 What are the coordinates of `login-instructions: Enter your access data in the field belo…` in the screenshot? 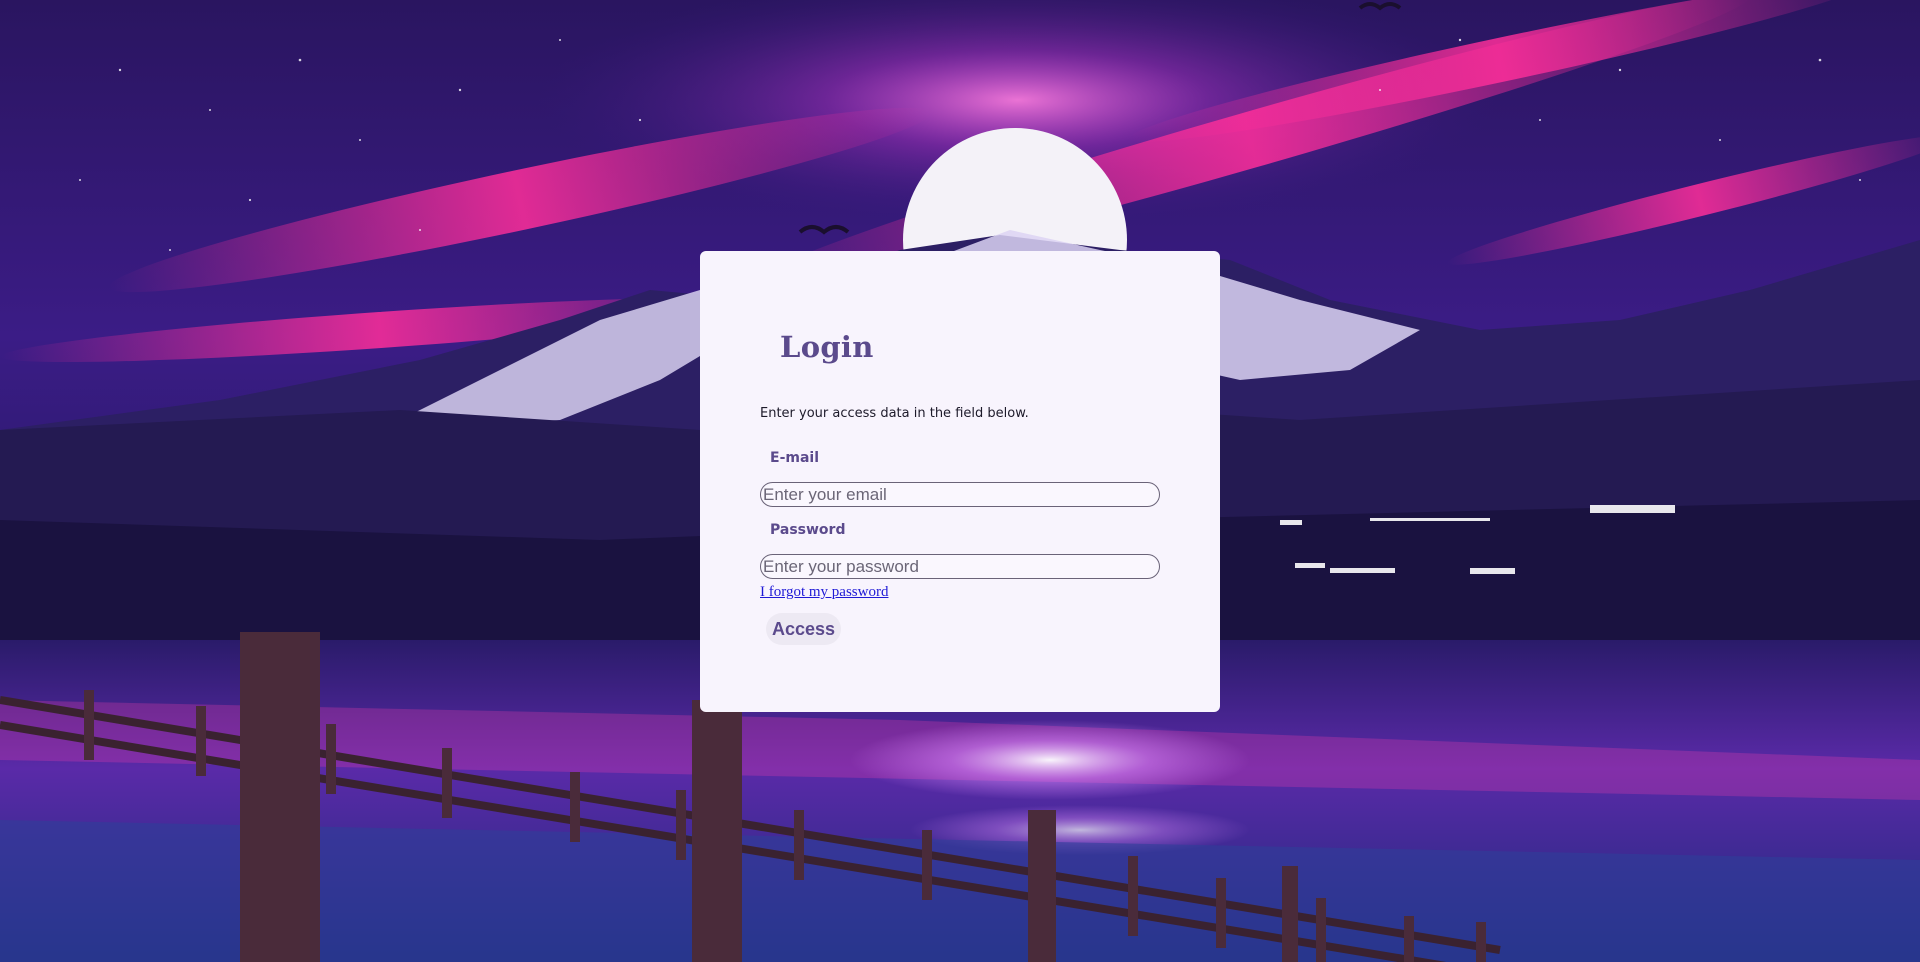 It's located at (894, 413).